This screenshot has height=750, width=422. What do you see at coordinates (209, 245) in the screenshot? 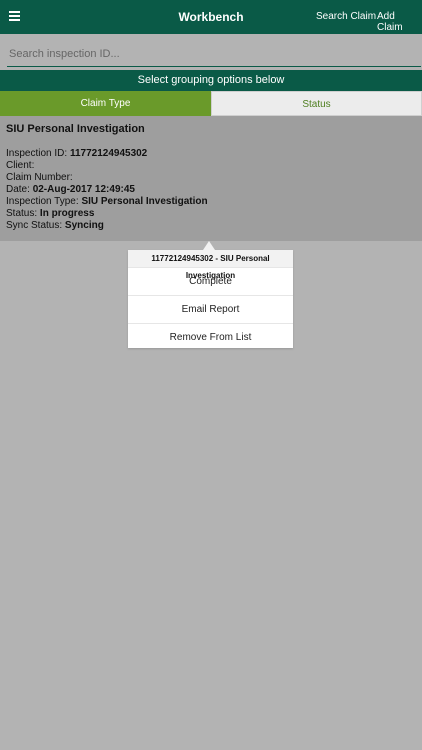
I see `popover-arrow` at bounding box center [209, 245].